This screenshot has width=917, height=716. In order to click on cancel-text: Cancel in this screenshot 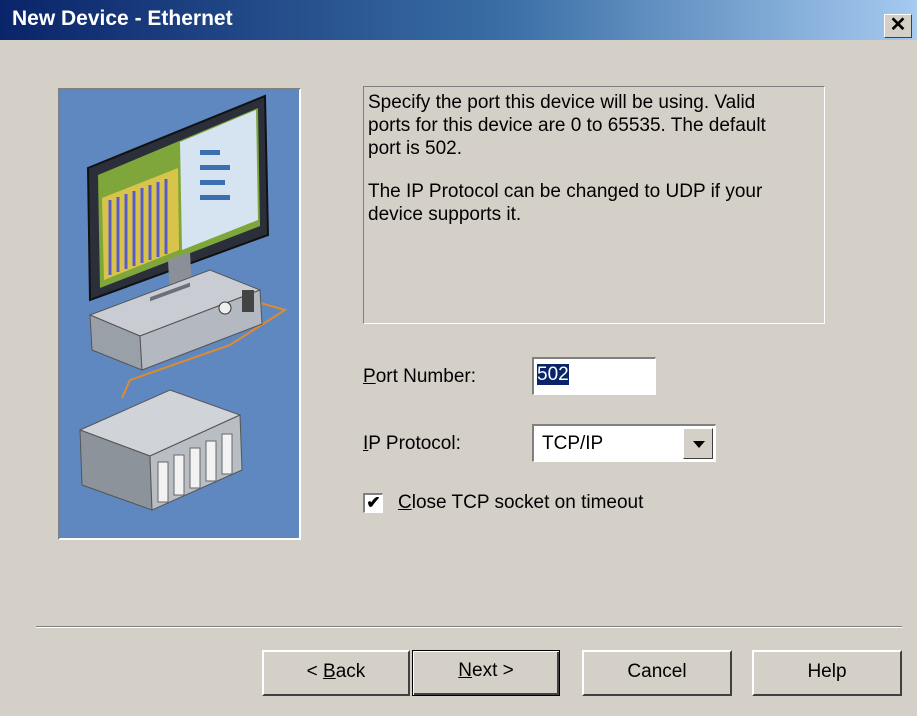, I will do `click(657, 671)`.